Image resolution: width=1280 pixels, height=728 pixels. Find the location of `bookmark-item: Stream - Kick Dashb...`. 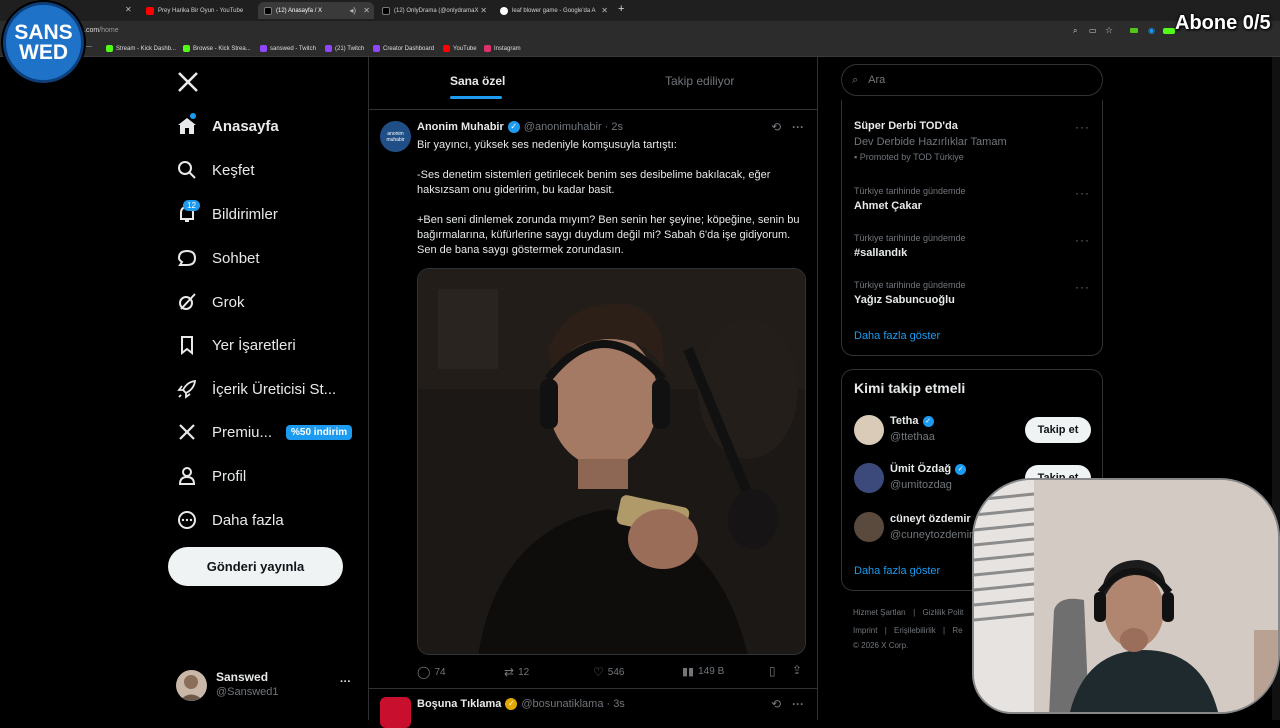

bookmark-item: Stream - Kick Dashb... is located at coordinates (141, 48).